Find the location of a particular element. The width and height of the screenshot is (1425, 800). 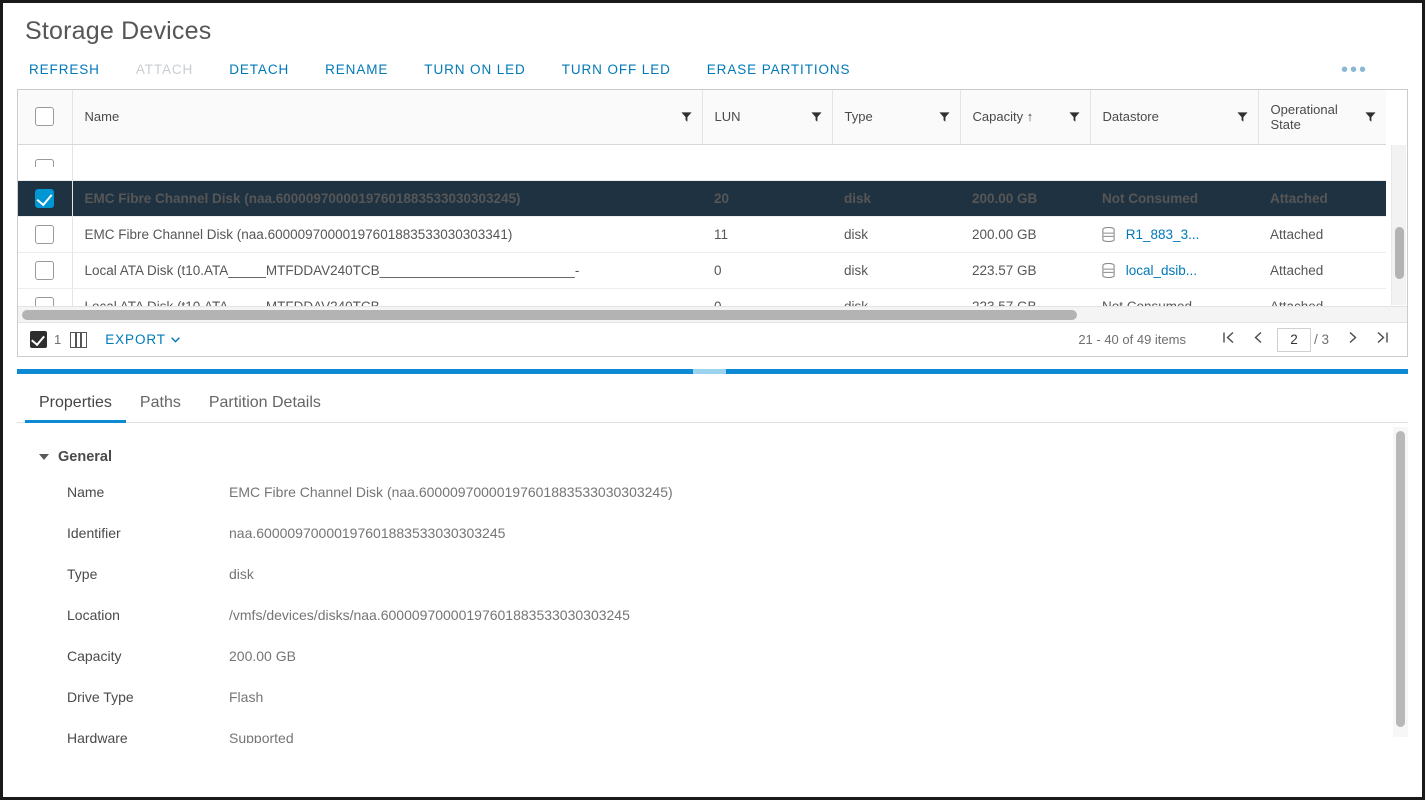

panel-splitter is located at coordinates (712, 371).